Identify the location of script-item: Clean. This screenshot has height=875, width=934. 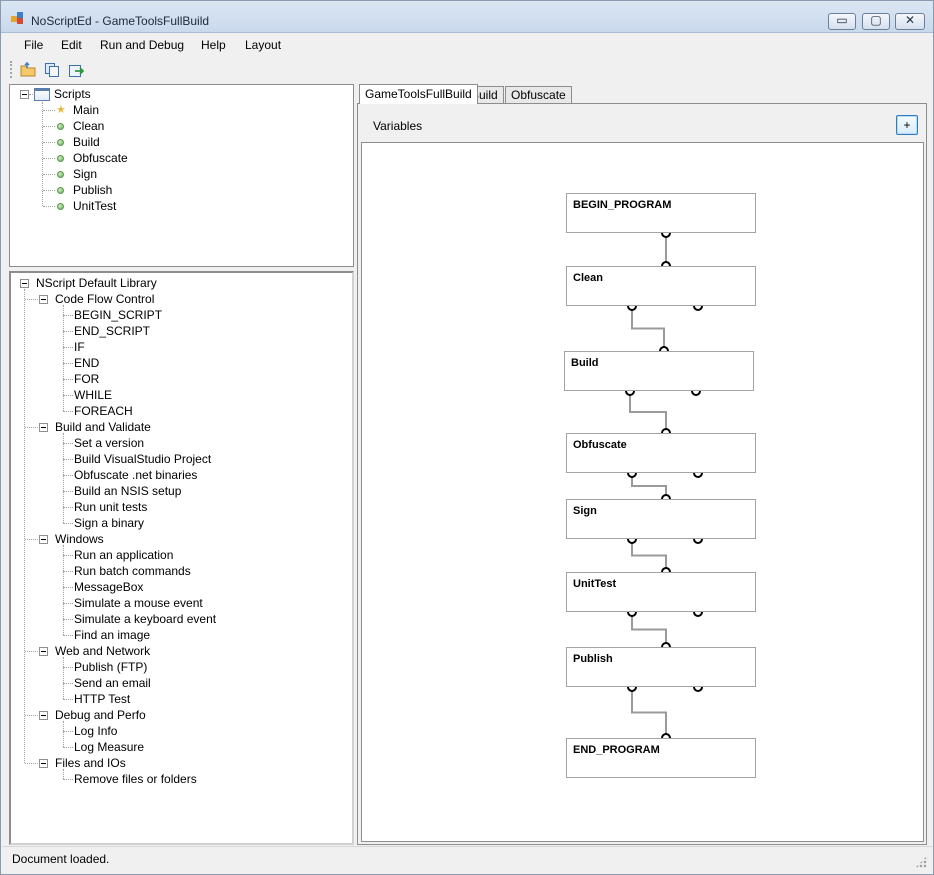
(88, 126).